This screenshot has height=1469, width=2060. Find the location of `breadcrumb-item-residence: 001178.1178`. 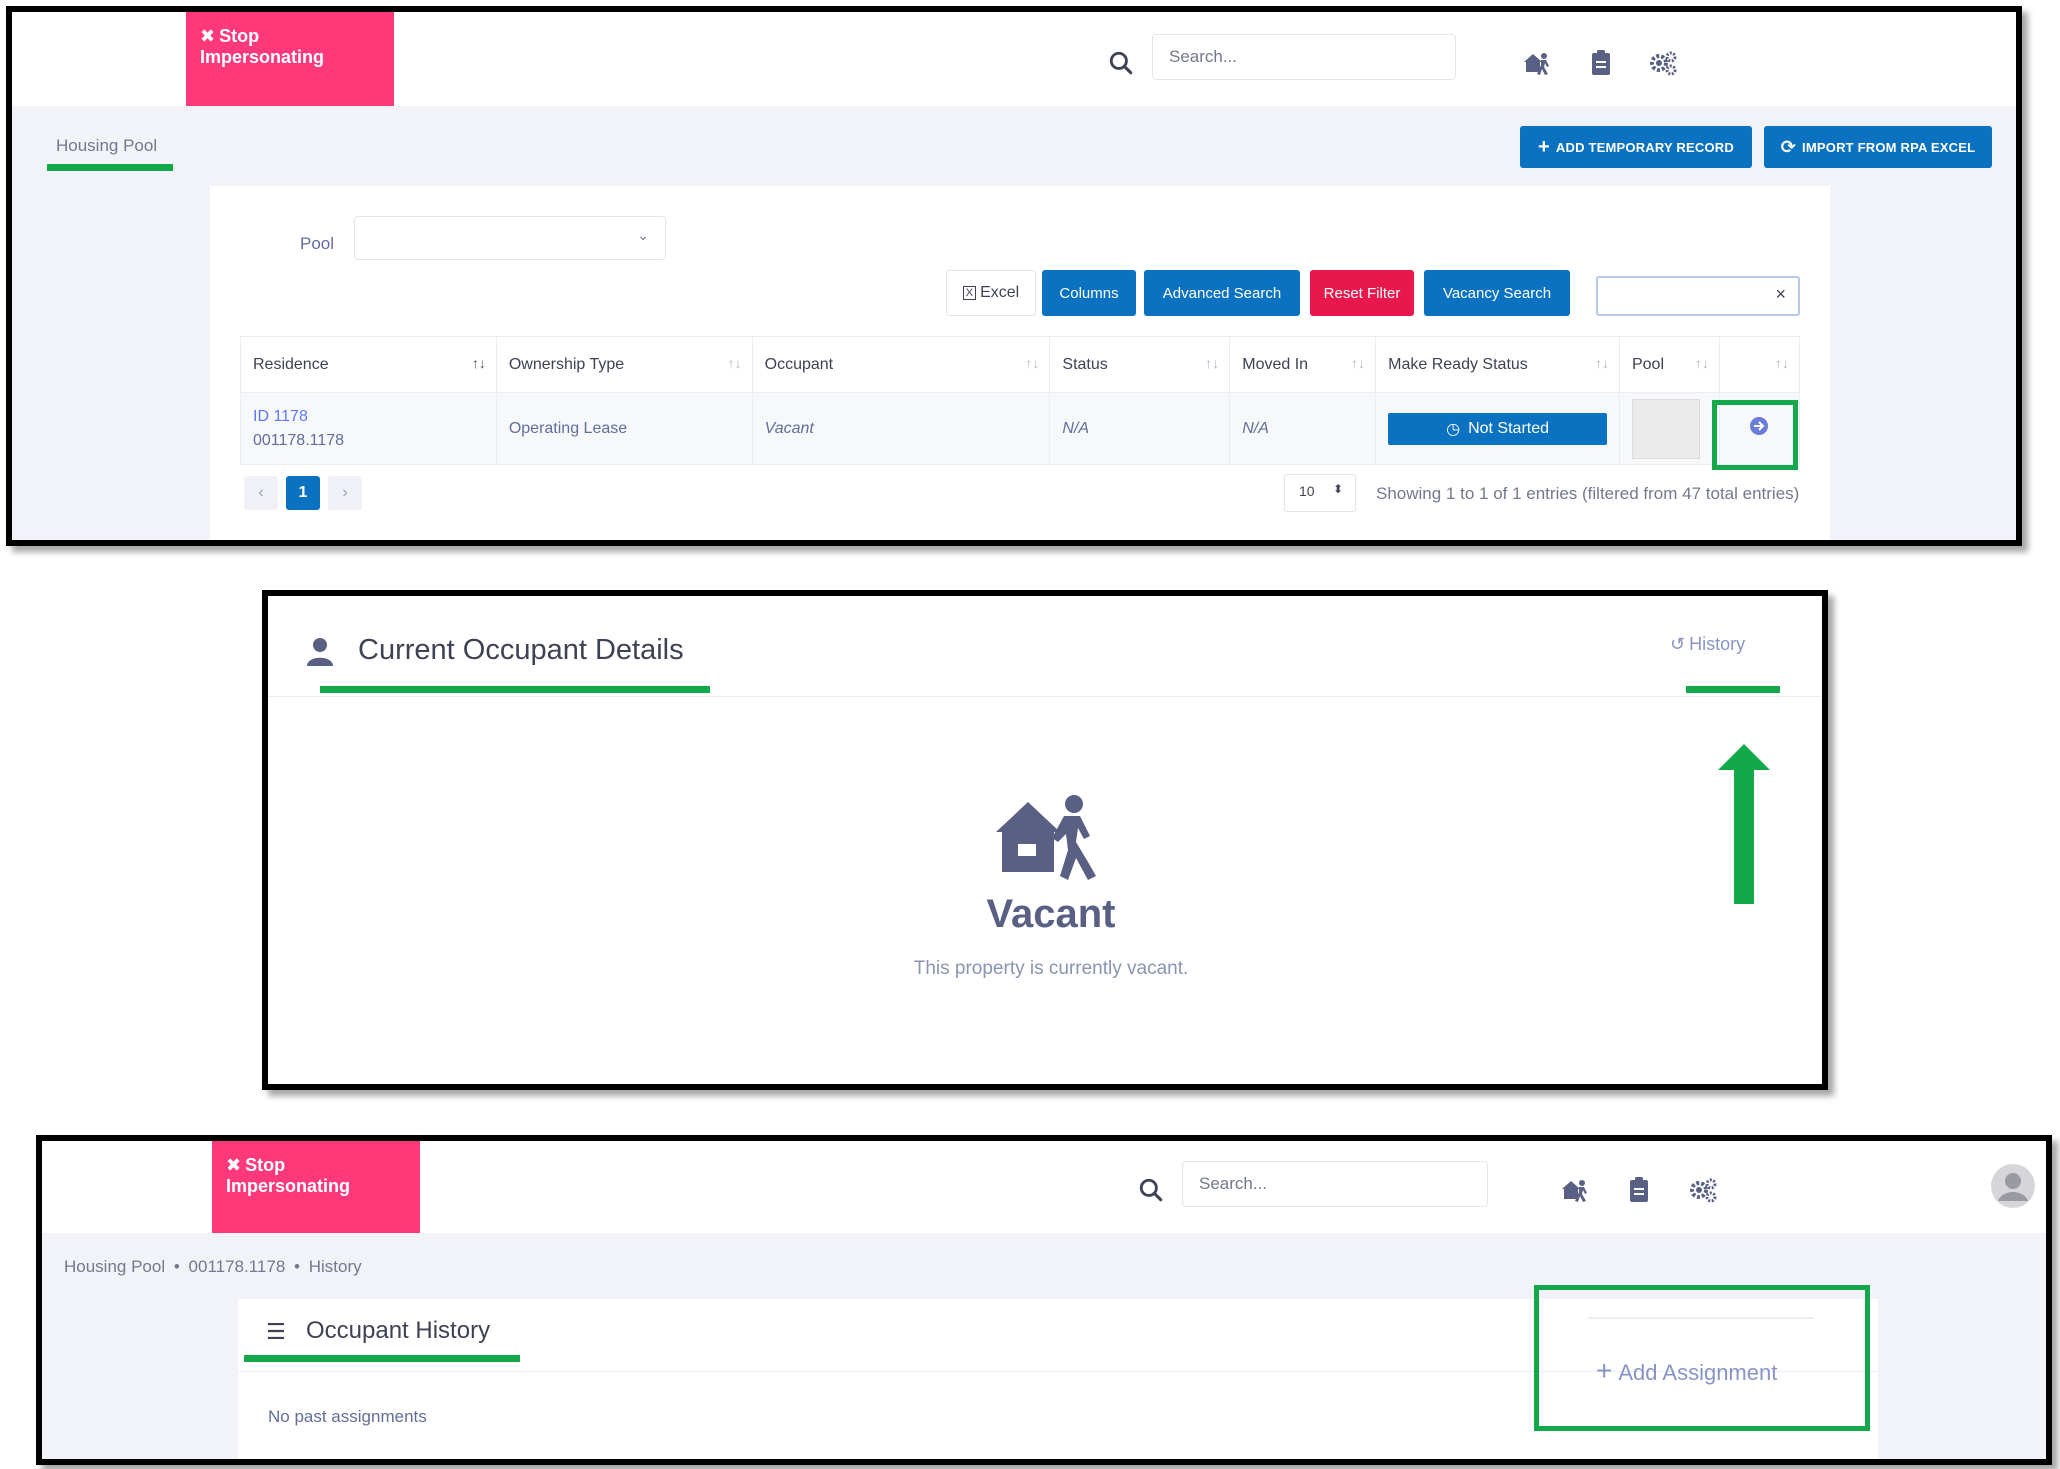

breadcrumb-item-residence: 001178.1178 is located at coordinates (237, 1266).